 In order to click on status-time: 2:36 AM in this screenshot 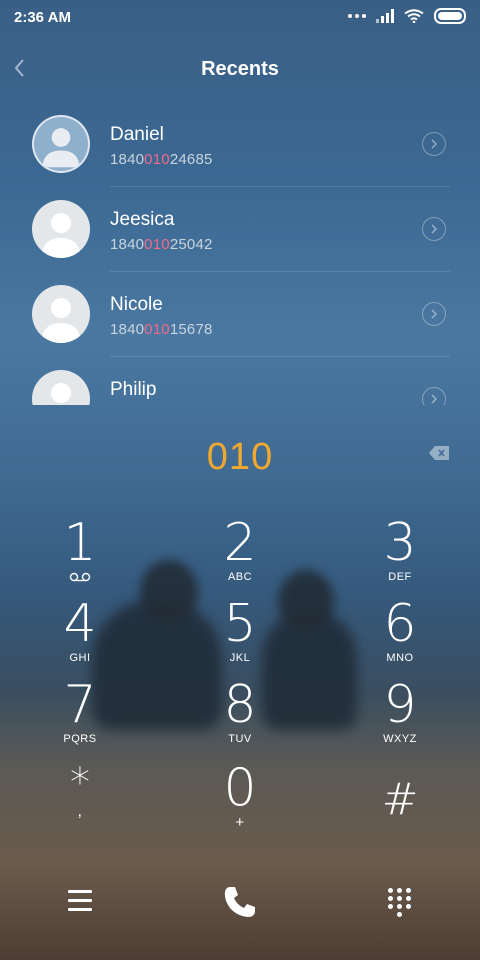, I will do `click(42, 17)`.